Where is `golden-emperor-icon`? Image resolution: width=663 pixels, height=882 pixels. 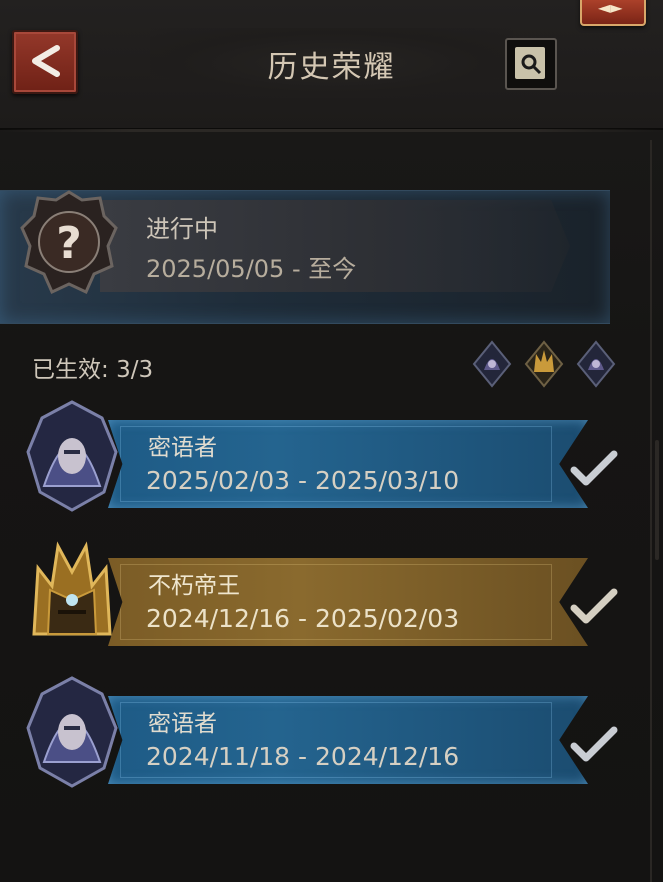
golden-emperor-icon is located at coordinates (72, 588).